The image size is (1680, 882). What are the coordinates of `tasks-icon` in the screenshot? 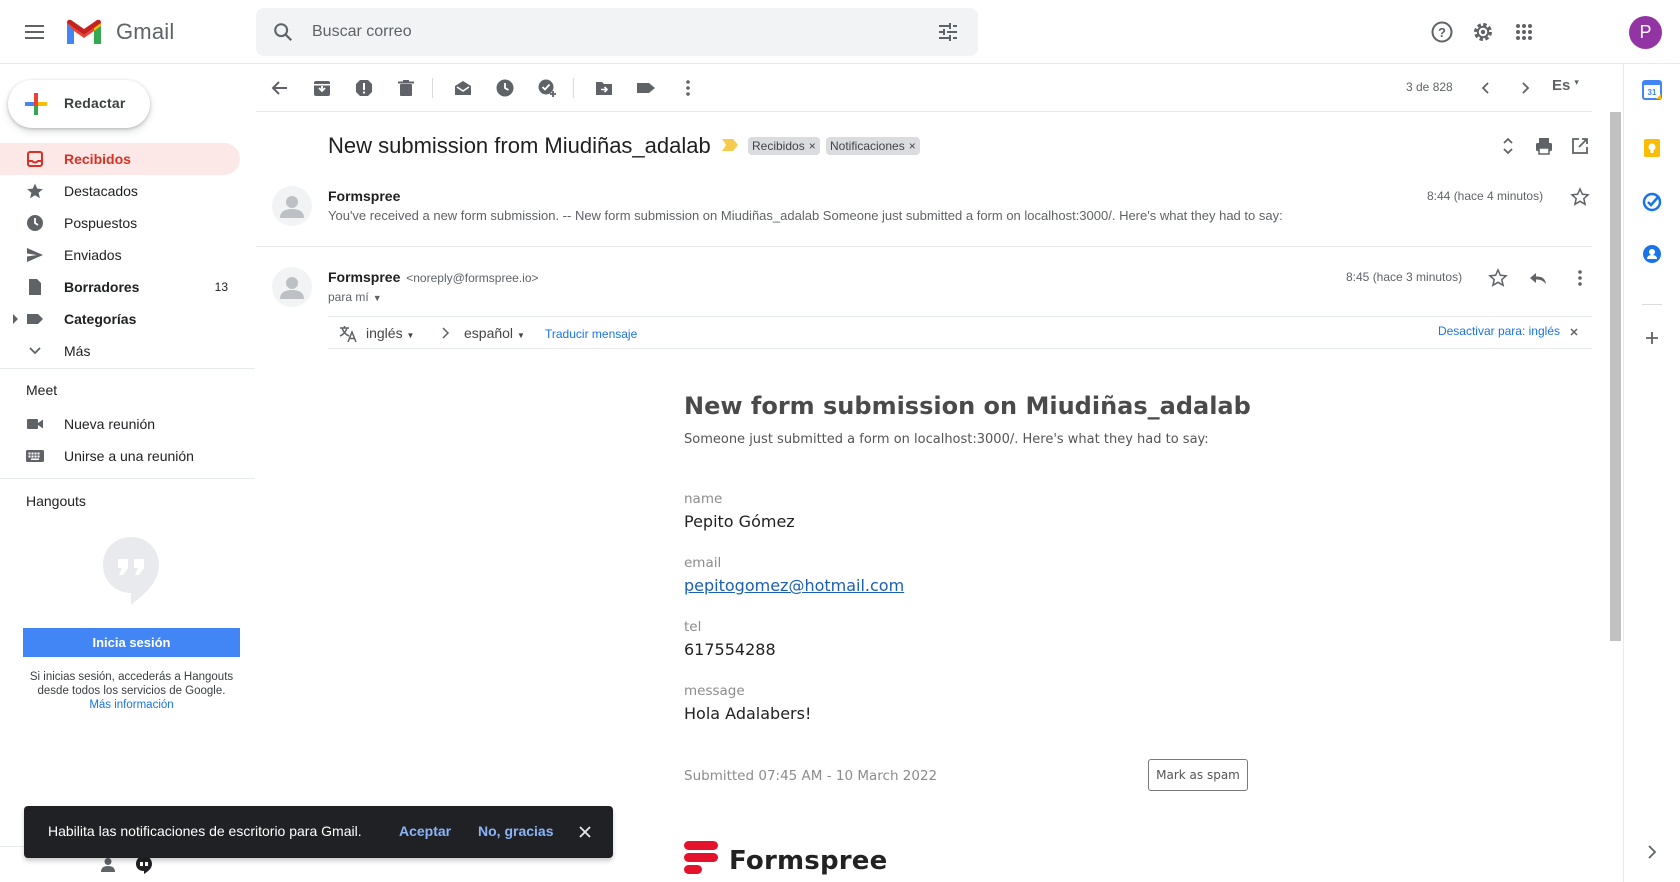 It's located at (1652, 202).